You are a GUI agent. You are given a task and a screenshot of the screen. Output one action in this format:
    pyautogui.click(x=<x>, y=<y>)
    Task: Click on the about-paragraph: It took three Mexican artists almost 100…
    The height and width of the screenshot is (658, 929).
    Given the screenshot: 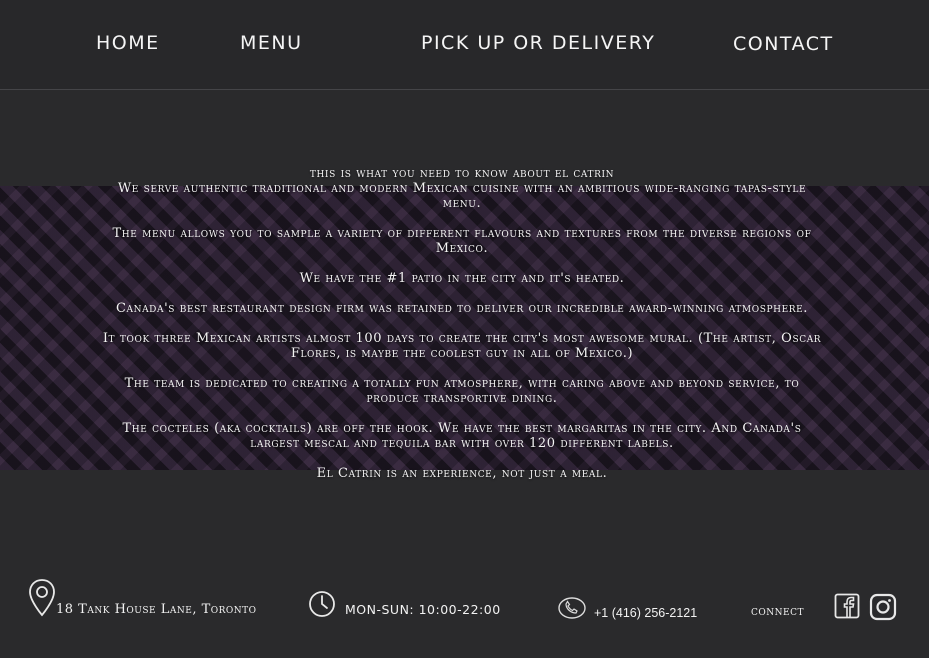 What is the action you would take?
    pyautogui.click(x=462, y=346)
    